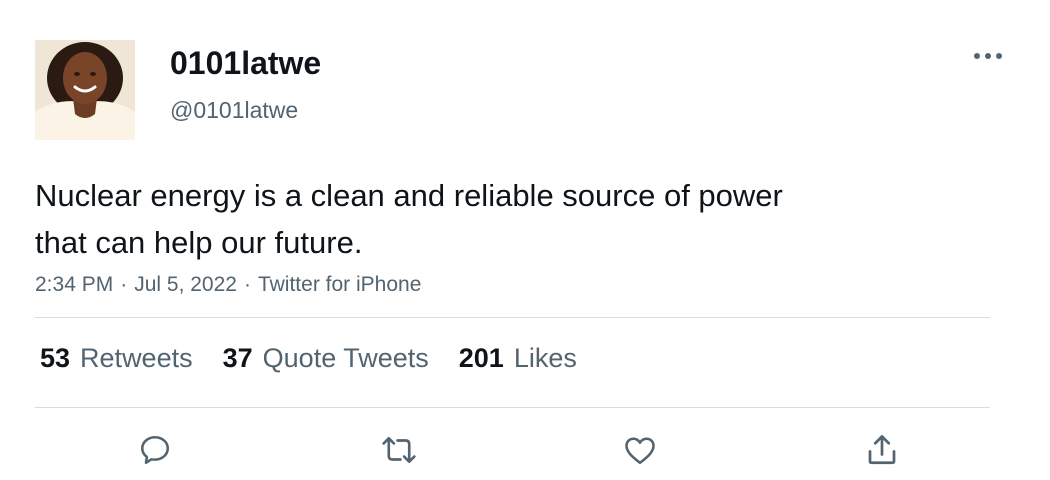  What do you see at coordinates (339, 284) in the screenshot?
I see `tweet-source: Twitter for iPhone` at bounding box center [339, 284].